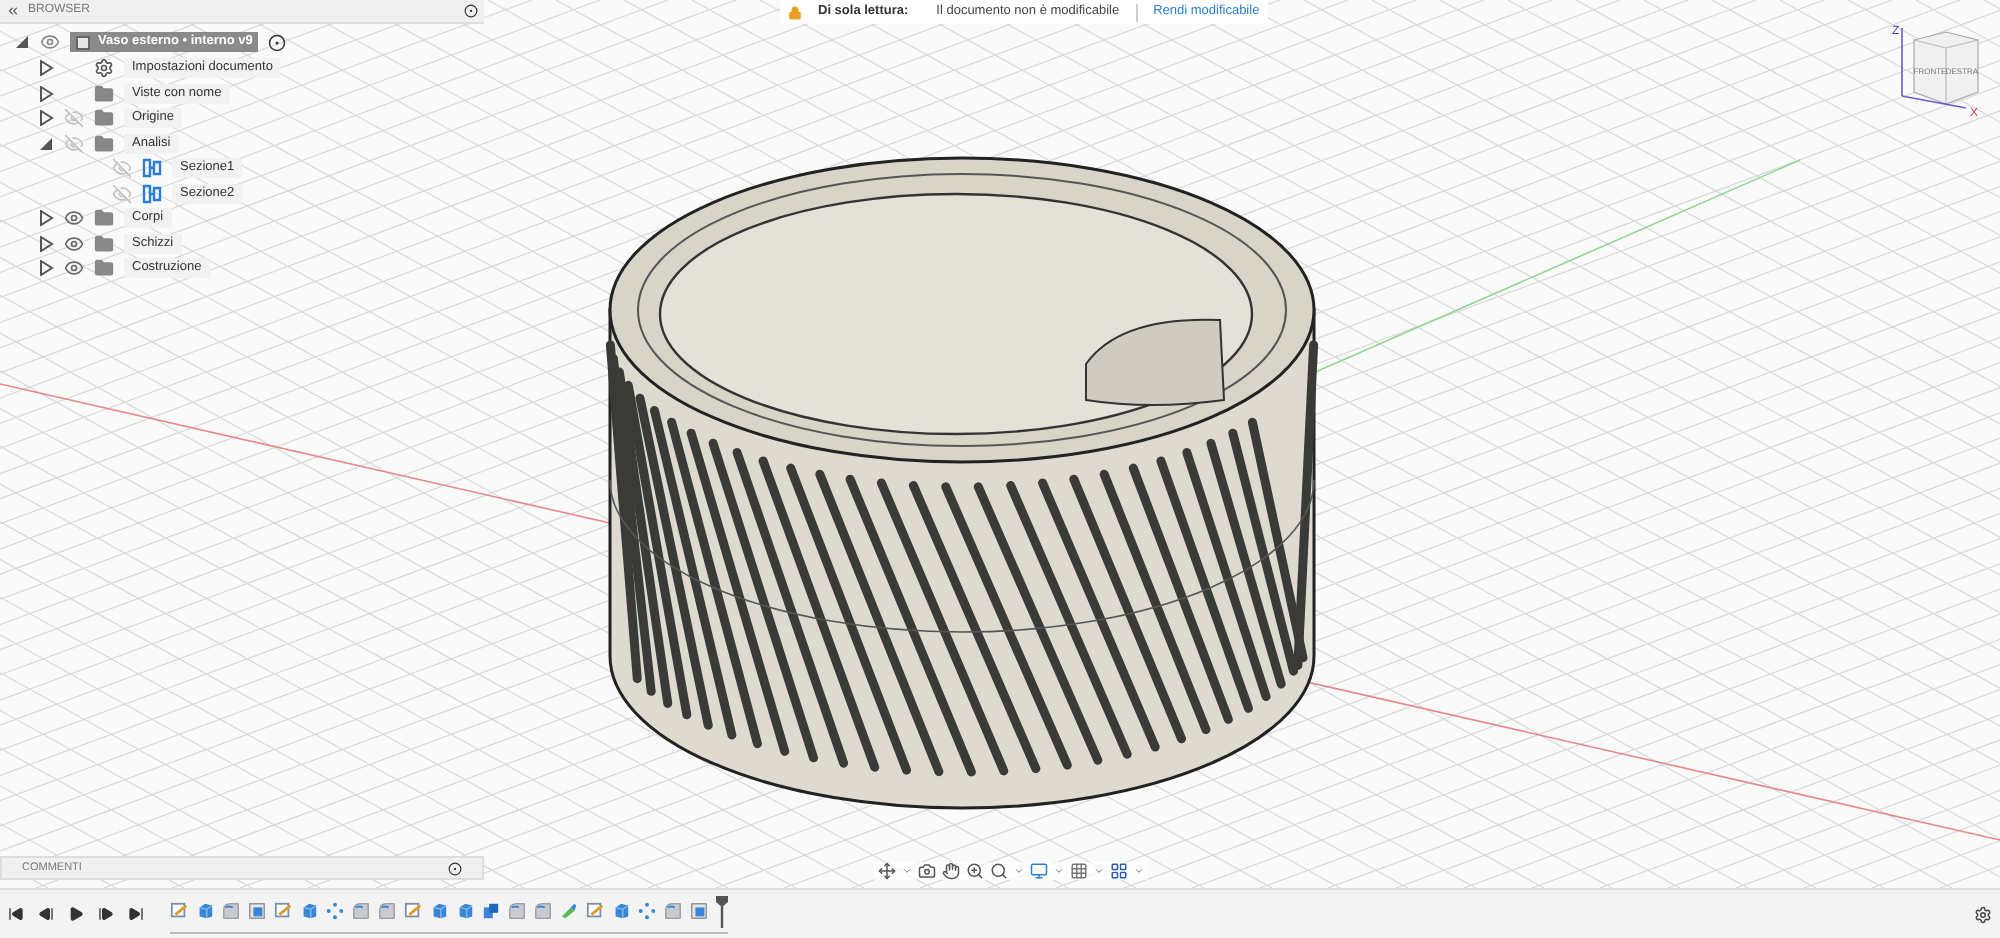 This screenshot has height=938, width=2000. What do you see at coordinates (76, 914) in the screenshot?
I see `play-icon` at bounding box center [76, 914].